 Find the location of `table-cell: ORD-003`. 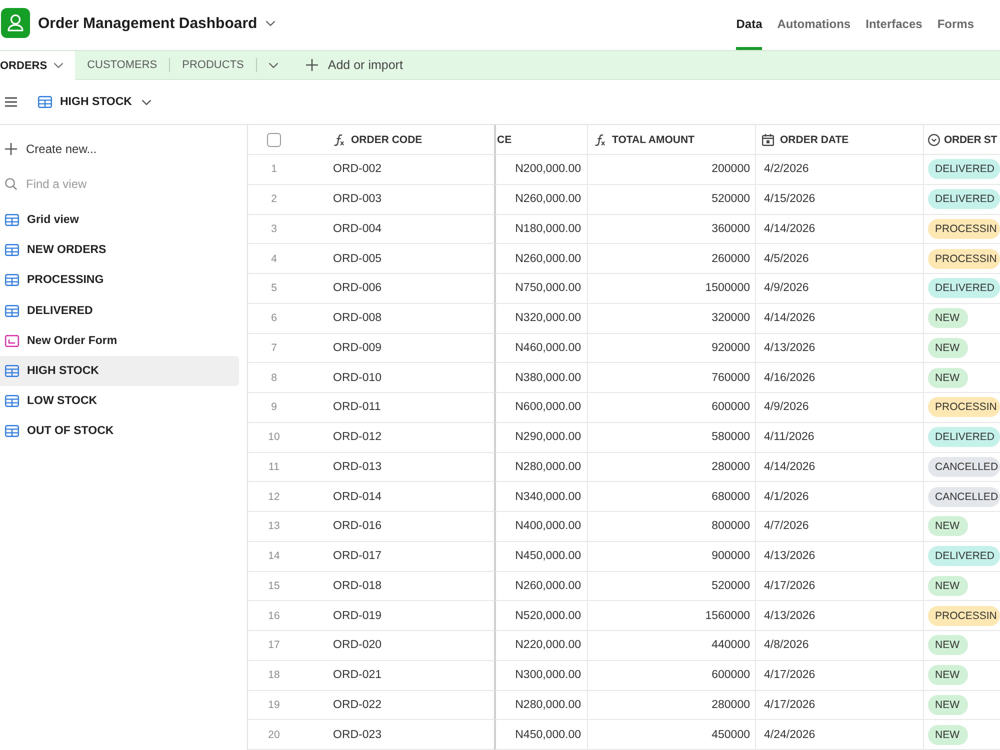

table-cell: ORD-003 is located at coordinates (408, 199).